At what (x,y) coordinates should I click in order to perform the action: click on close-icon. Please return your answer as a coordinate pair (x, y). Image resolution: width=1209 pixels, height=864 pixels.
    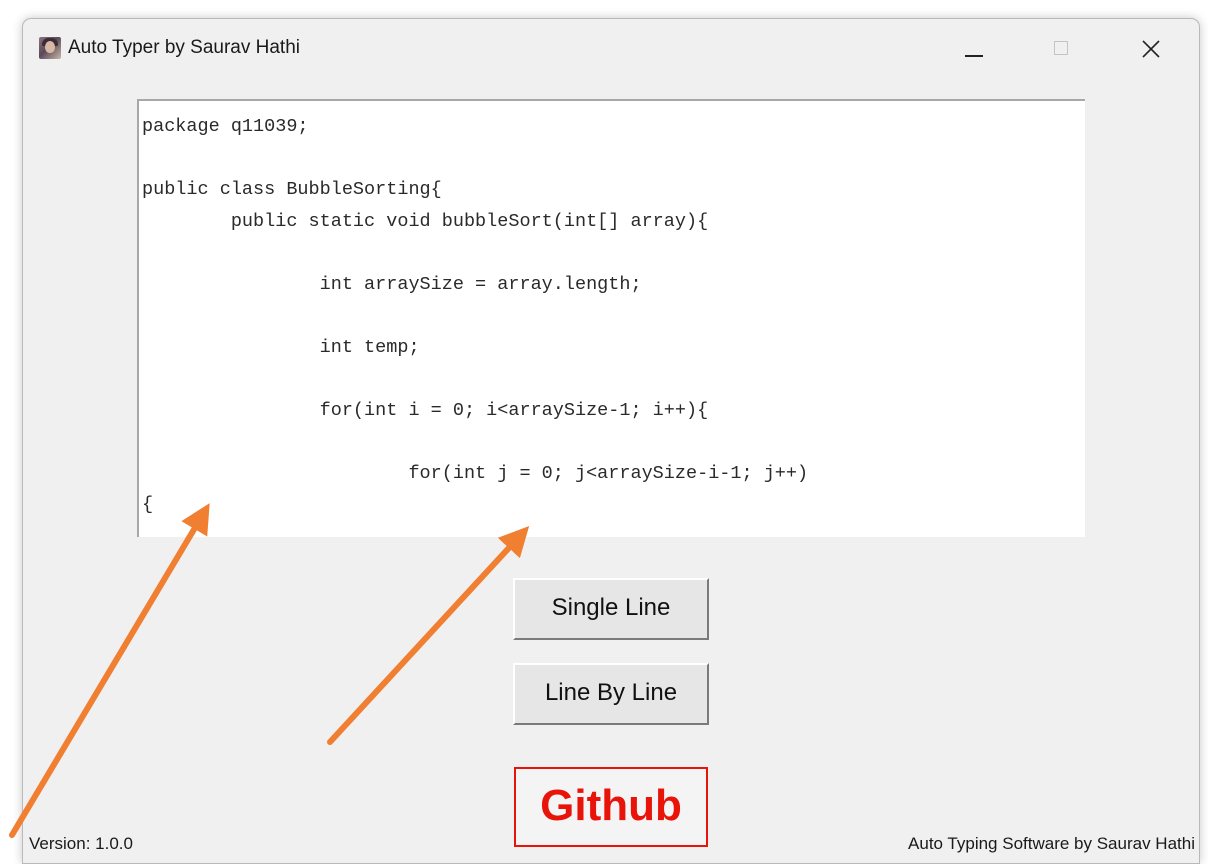
    Looking at the image, I should click on (1151, 49).